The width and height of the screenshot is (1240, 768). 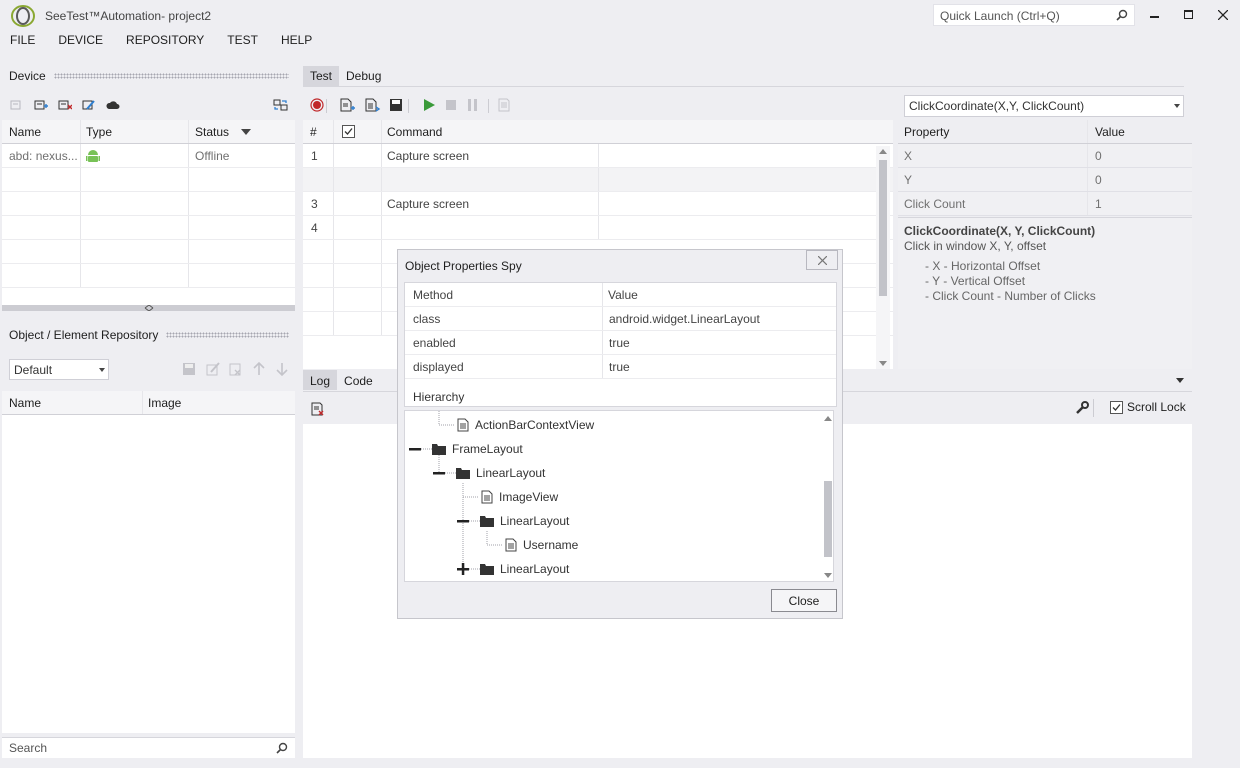 I want to click on tree-node: Username, so click(x=541, y=545).